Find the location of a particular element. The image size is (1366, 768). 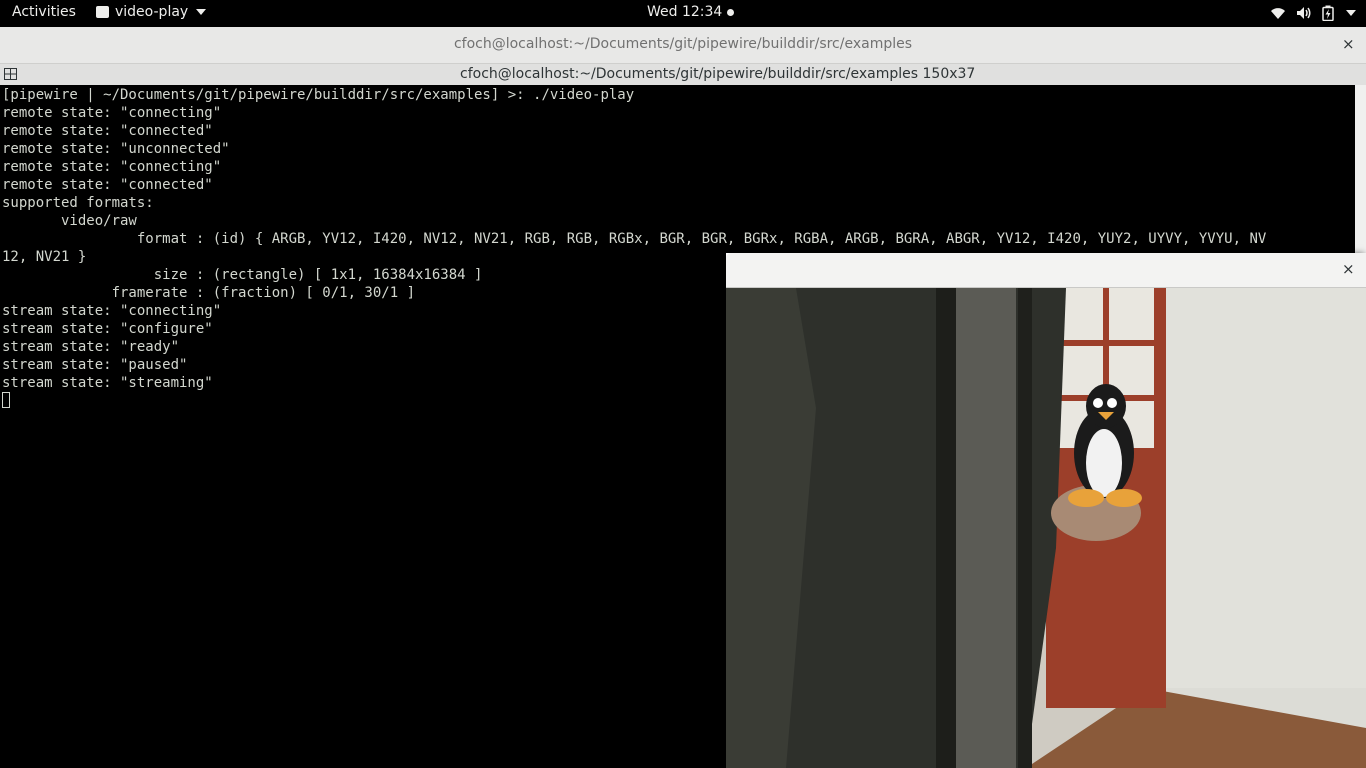

terminal-cursor is located at coordinates (6, 400).